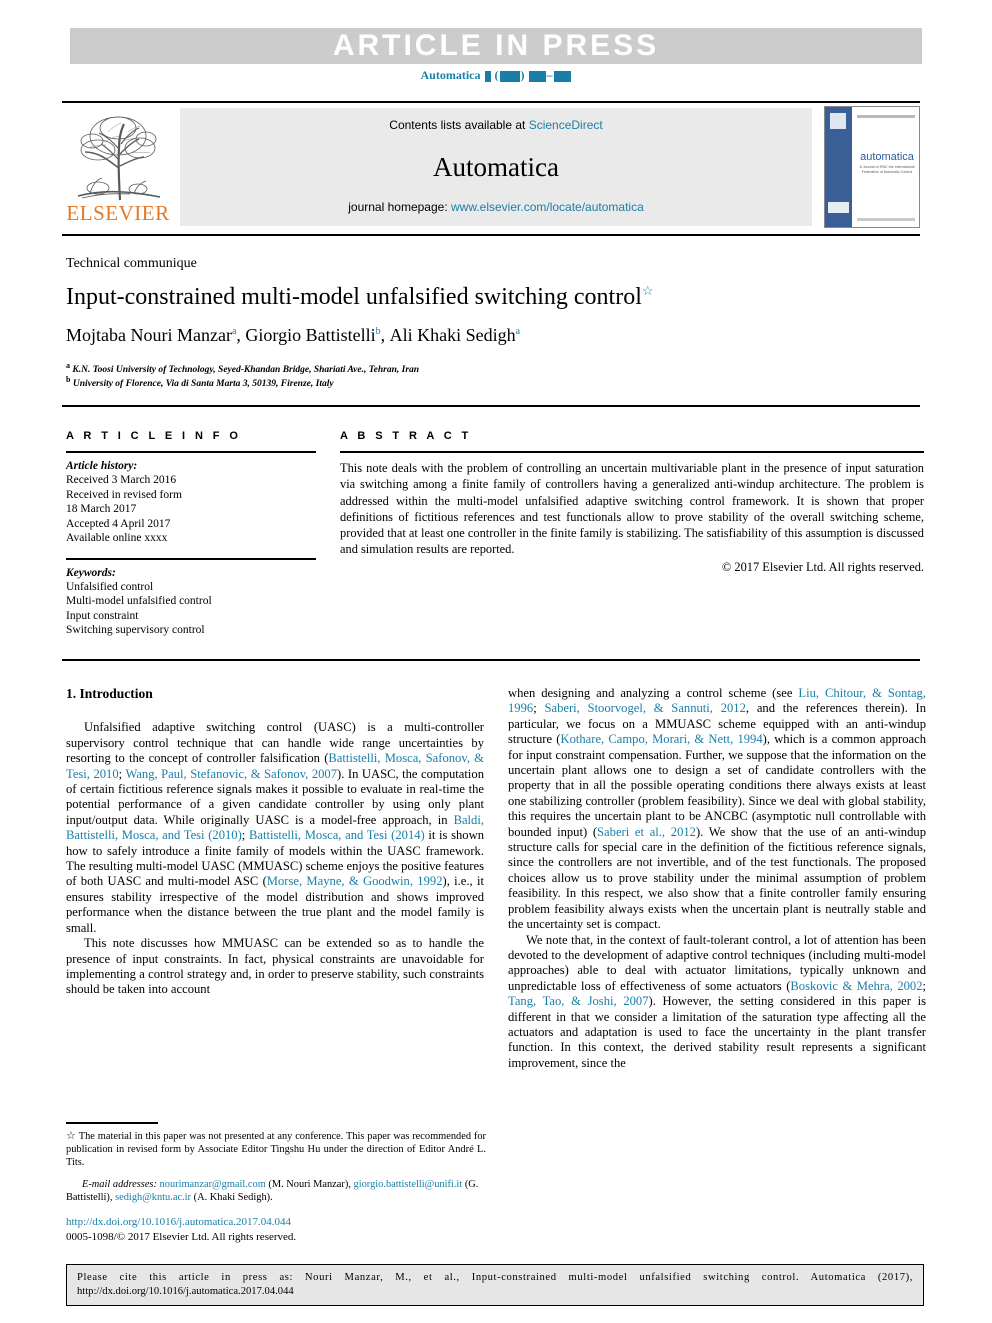  What do you see at coordinates (450, 75) in the screenshot?
I see `journal-reference-name: Automatica` at bounding box center [450, 75].